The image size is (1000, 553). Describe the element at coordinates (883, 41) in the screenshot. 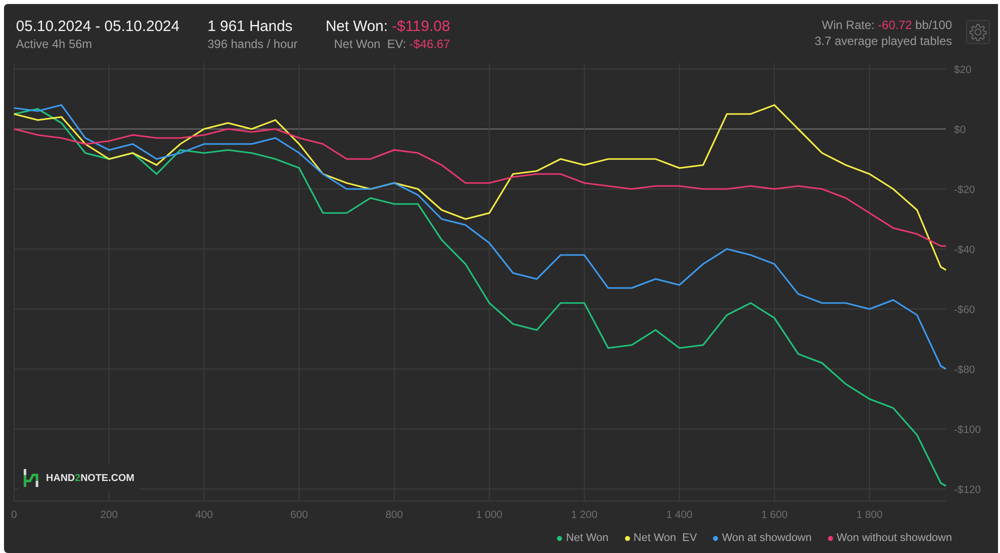

I see `average-tables: 3.7 average played tables` at that location.